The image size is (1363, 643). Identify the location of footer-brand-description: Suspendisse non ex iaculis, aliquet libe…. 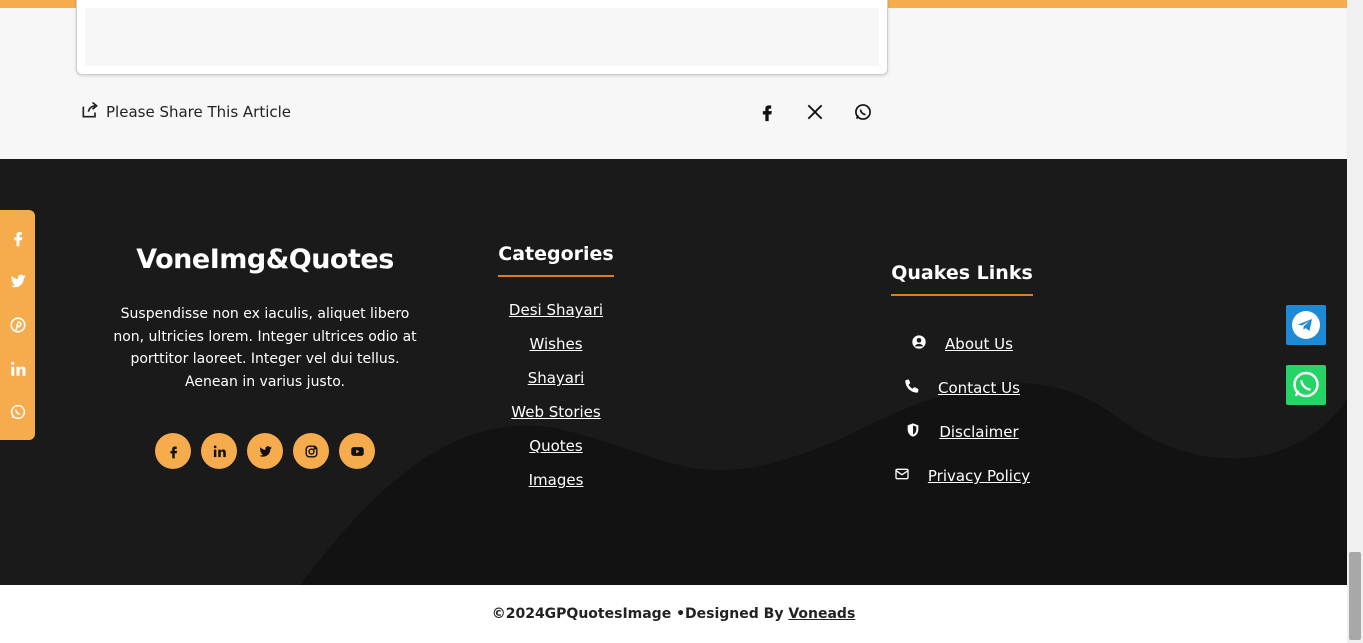
(265, 348).